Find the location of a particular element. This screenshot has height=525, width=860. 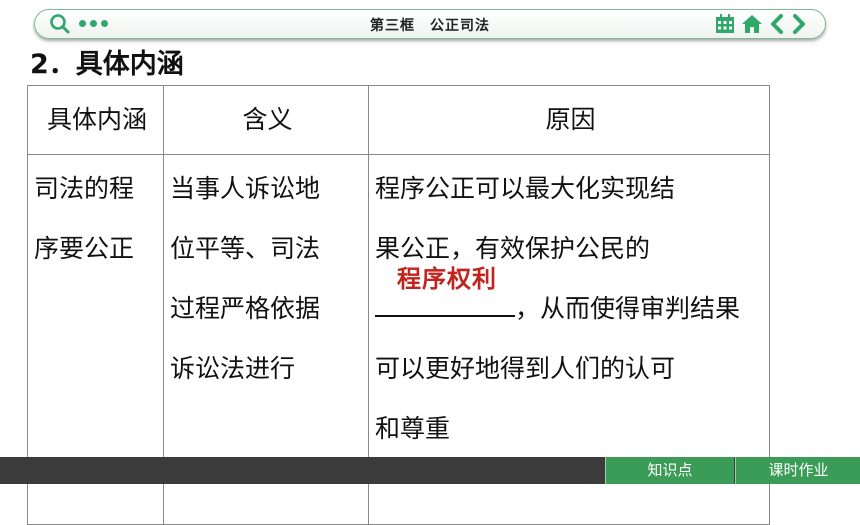

fill-in-blank: 程序权利 is located at coordinates (445, 291).